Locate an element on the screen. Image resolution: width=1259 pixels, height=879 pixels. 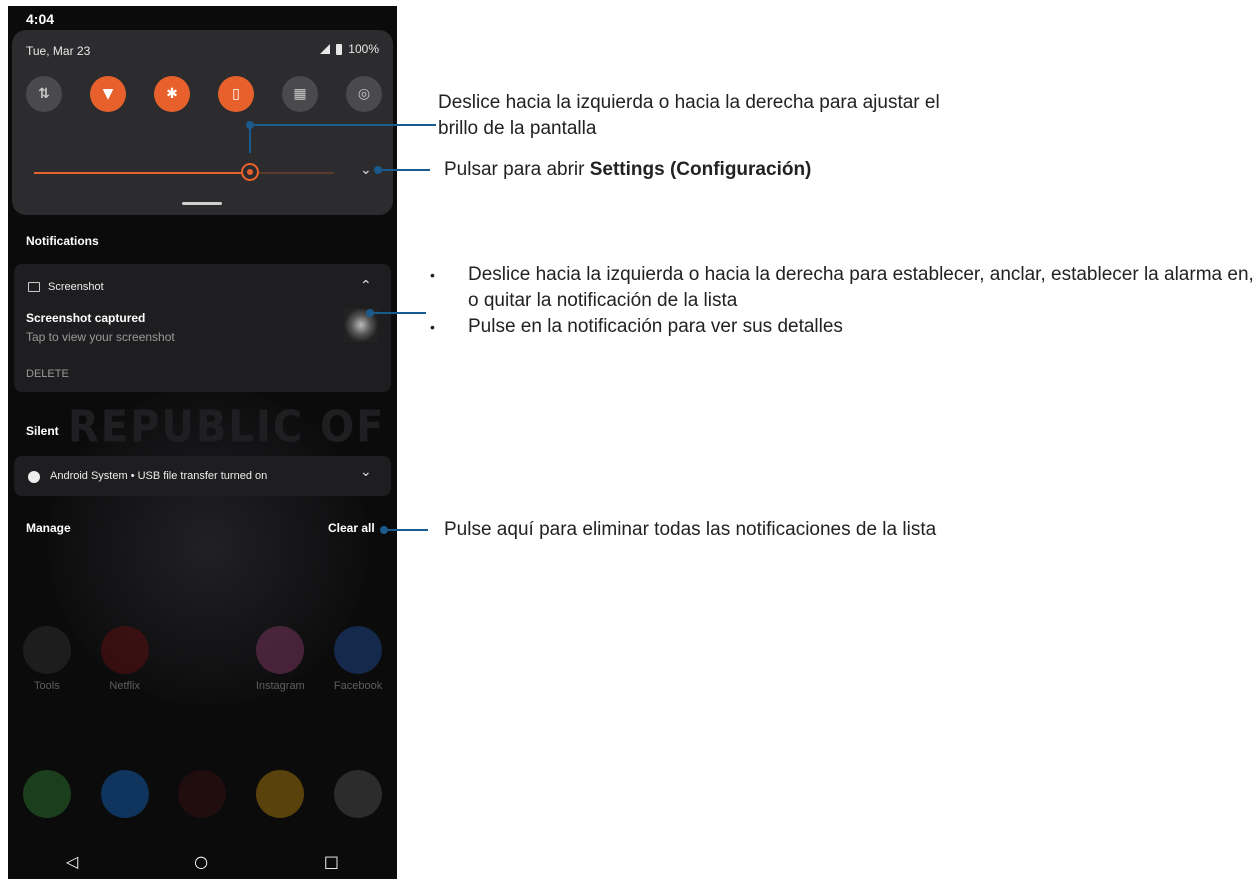
wifi-icon: ▼ is located at coordinates (108, 94).